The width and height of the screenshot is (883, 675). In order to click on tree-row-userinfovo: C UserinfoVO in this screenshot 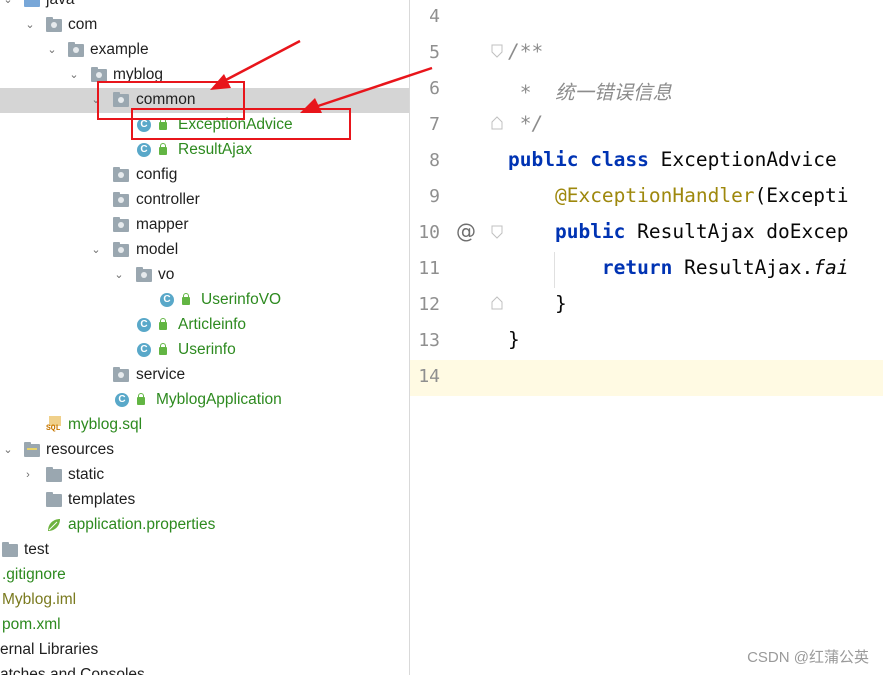, I will do `click(204, 300)`.